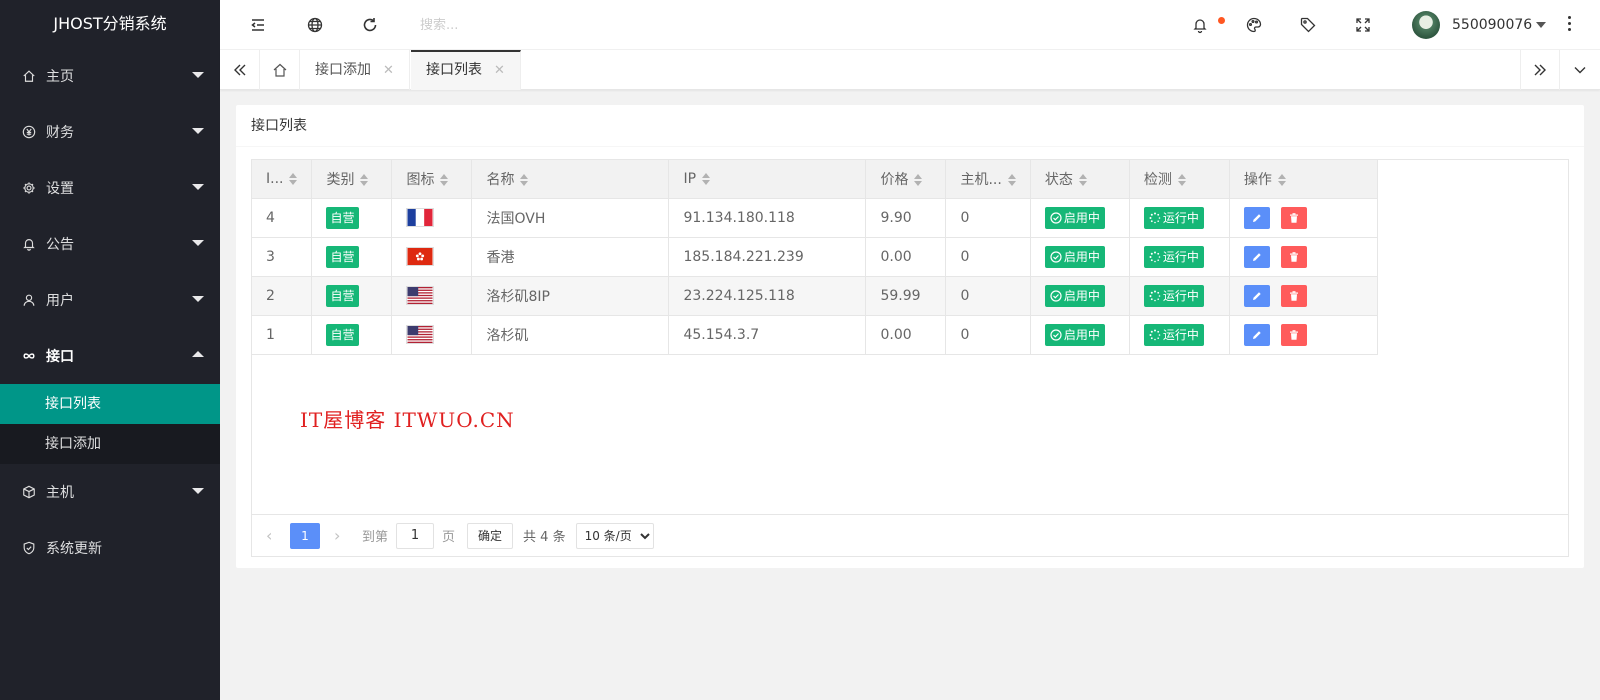 This screenshot has width=1600, height=700. Describe the element at coordinates (906, 179) in the screenshot. I see `col-header-price: 价格` at that location.